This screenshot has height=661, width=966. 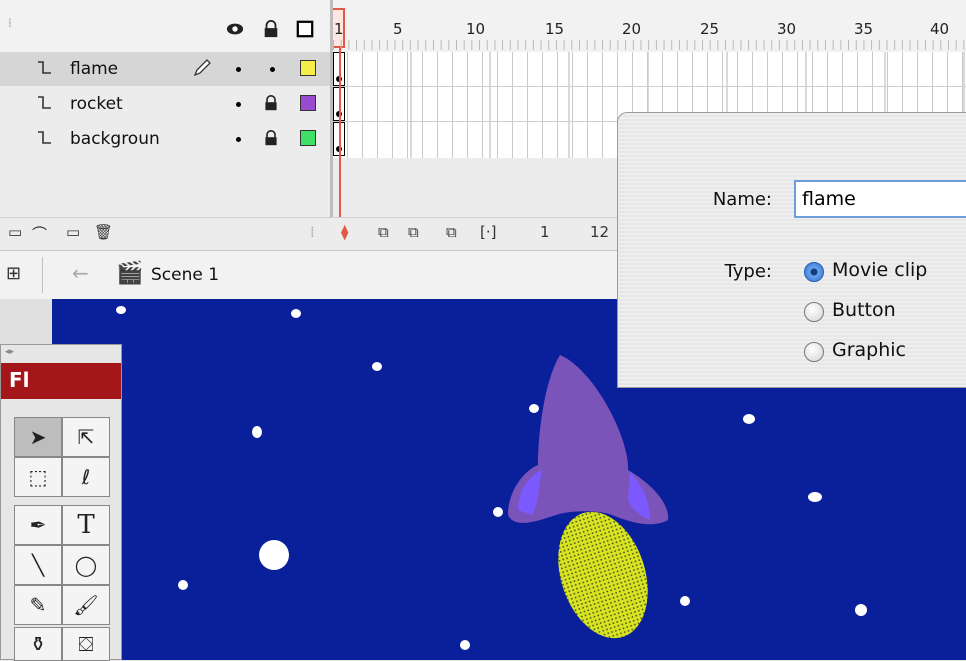 What do you see at coordinates (305, 29) in the screenshot?
I see `outline-icon` at bounding box center [305, 29].